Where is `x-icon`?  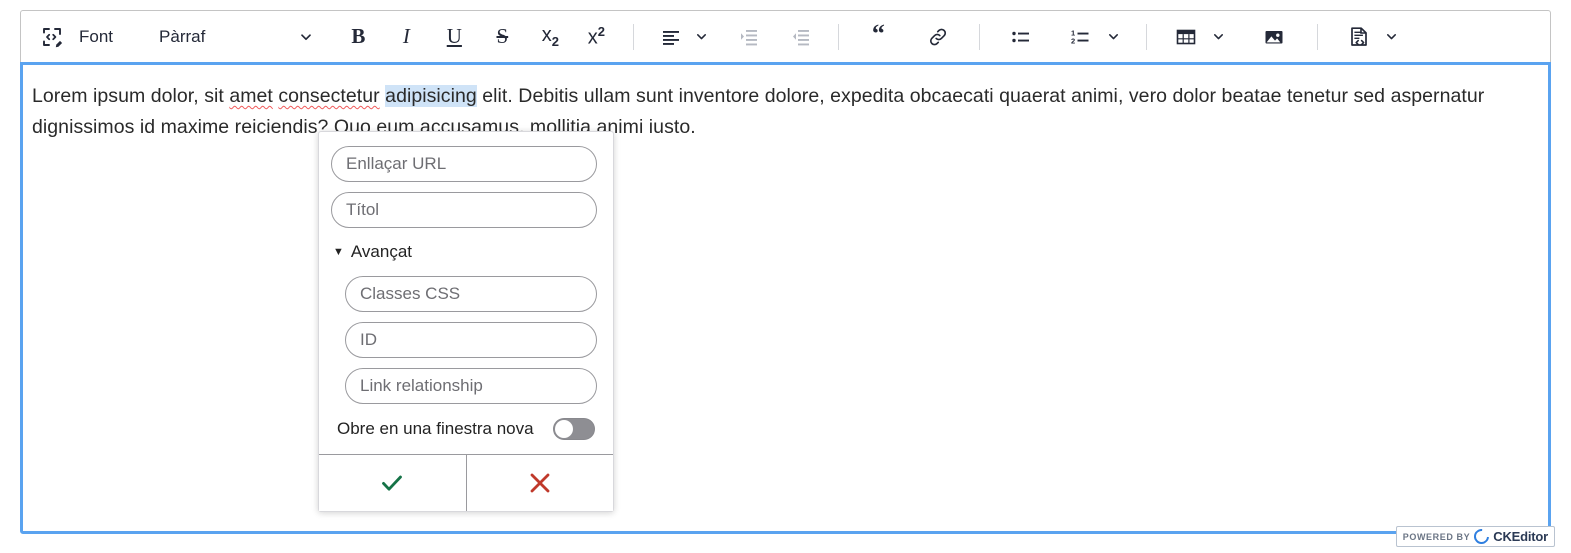
x-icon is located at coordinates (540, 483).